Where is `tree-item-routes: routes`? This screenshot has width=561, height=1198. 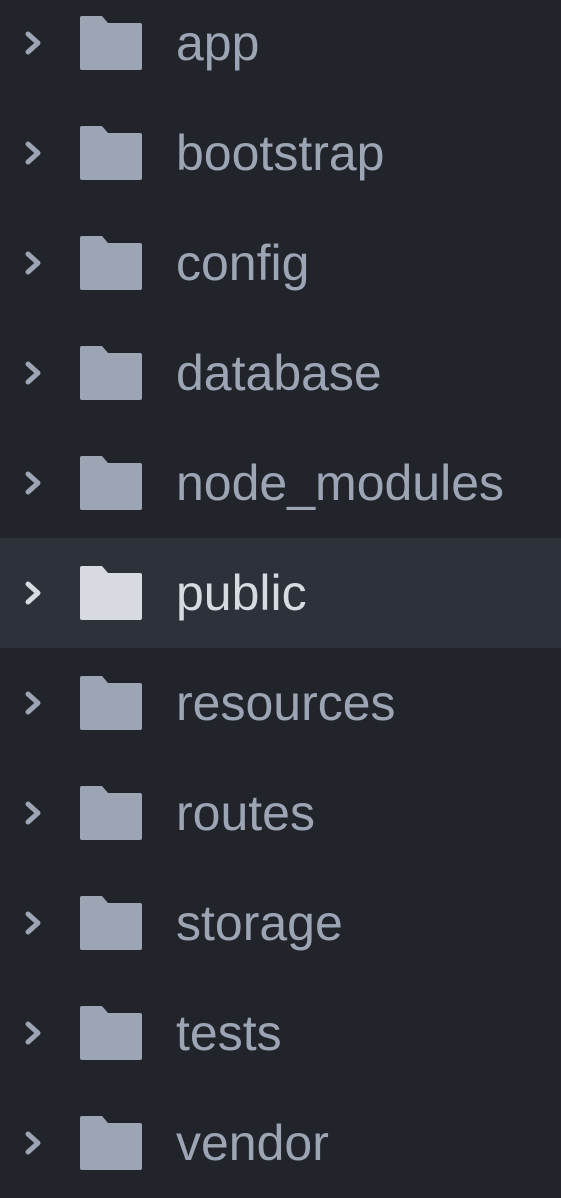
tree-item-routes: routes is located at coordinates (280, 813).